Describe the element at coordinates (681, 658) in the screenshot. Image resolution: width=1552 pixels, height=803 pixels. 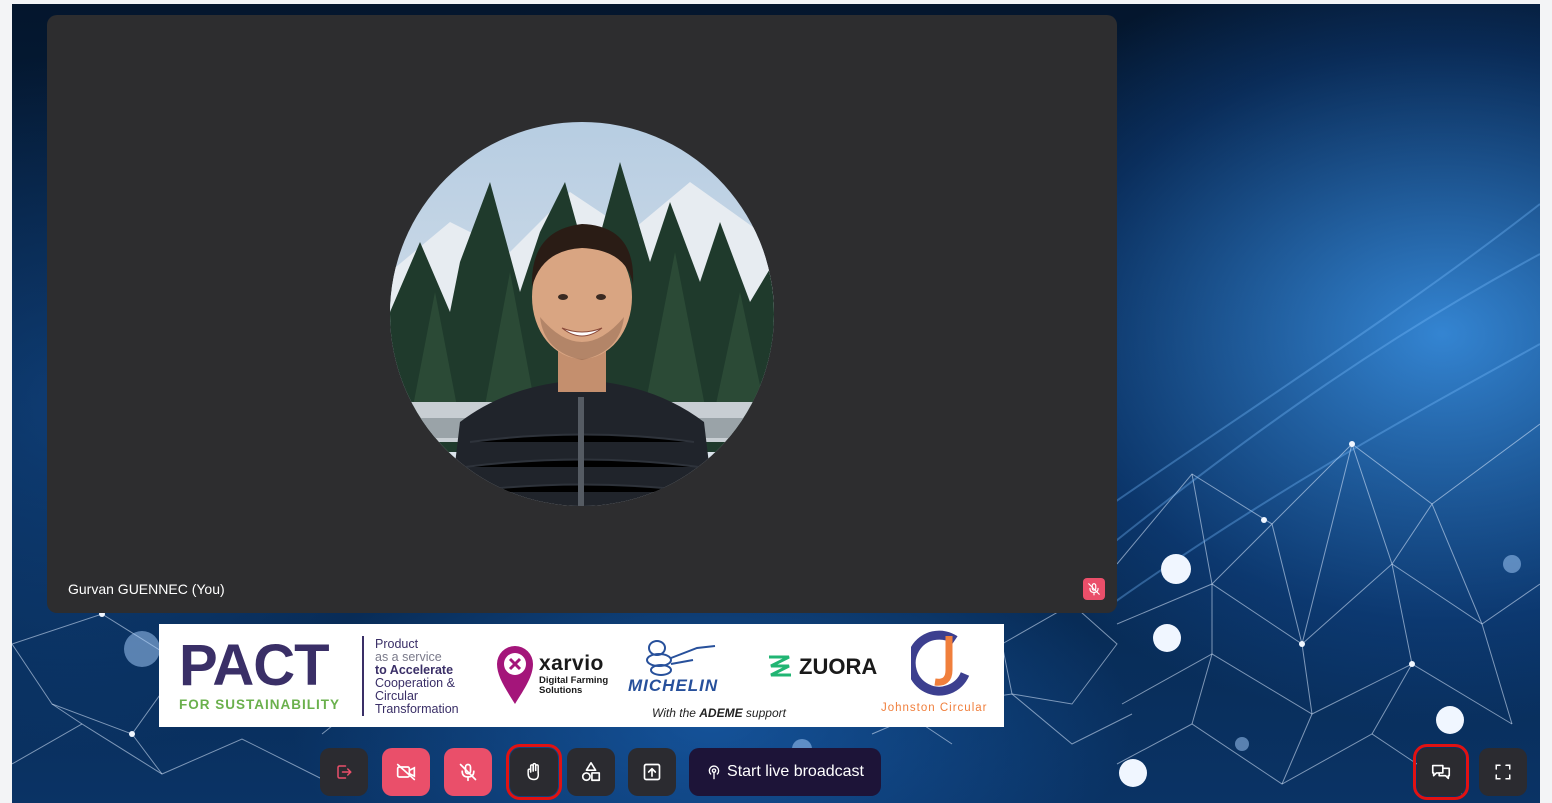
I see `michelin-bibendum-icon` at that location.